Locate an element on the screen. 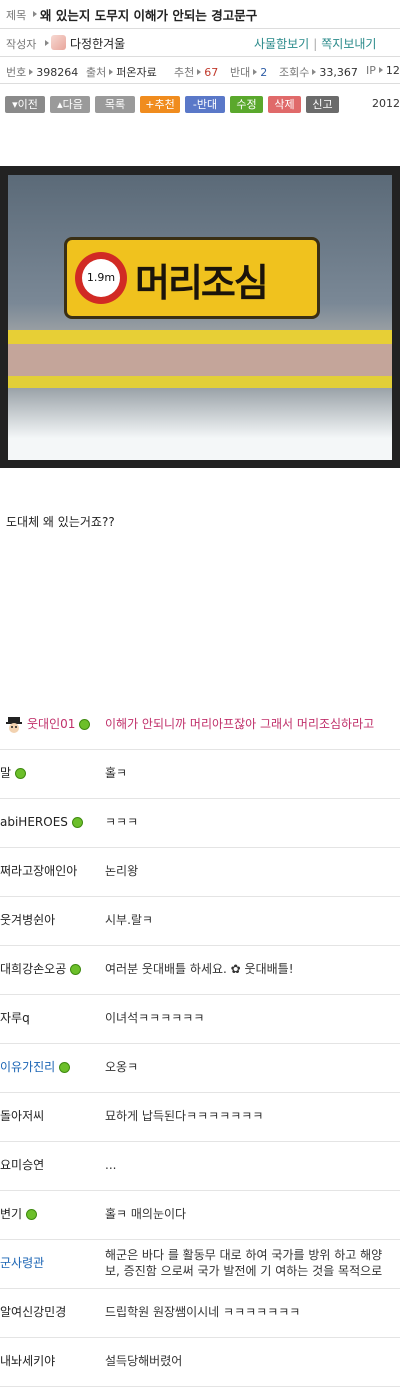 The height and width of the screenshot is (1387, 400). recommend-button: +추천 is located at coordinates (160, 104).